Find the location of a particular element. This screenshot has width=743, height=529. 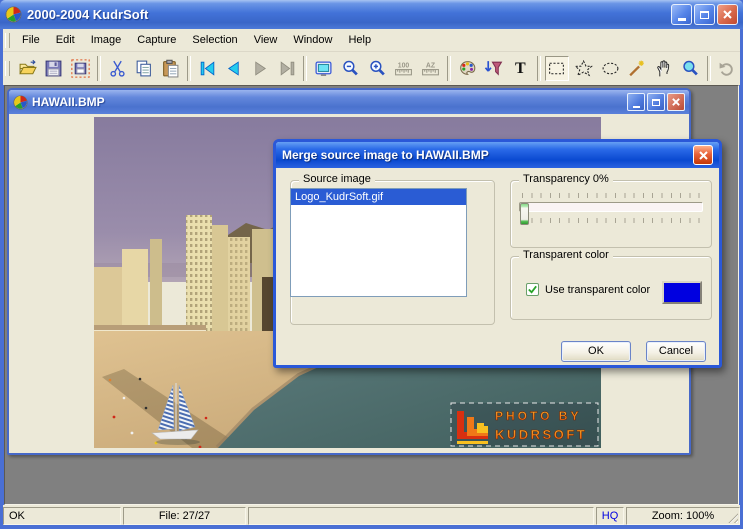

menu-capture: Capture is located at coordinates (156, 40).